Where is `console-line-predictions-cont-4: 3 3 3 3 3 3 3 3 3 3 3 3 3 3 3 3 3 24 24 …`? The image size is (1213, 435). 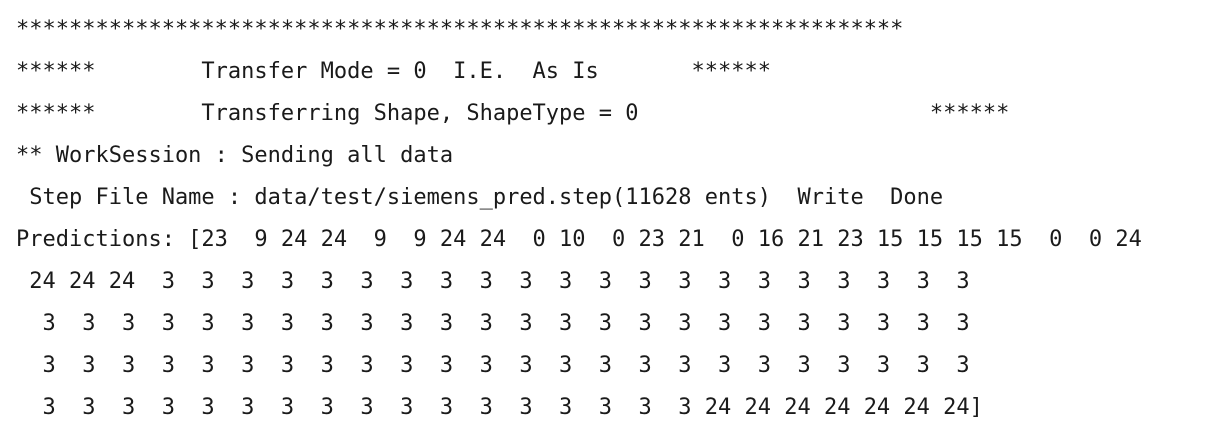 console-line-predictions-cont-4: 3 3 3 3 3 3 3 3 3 3 3 3 3 3 3 3 3 24 24 … is located at coordinates (499, 407).